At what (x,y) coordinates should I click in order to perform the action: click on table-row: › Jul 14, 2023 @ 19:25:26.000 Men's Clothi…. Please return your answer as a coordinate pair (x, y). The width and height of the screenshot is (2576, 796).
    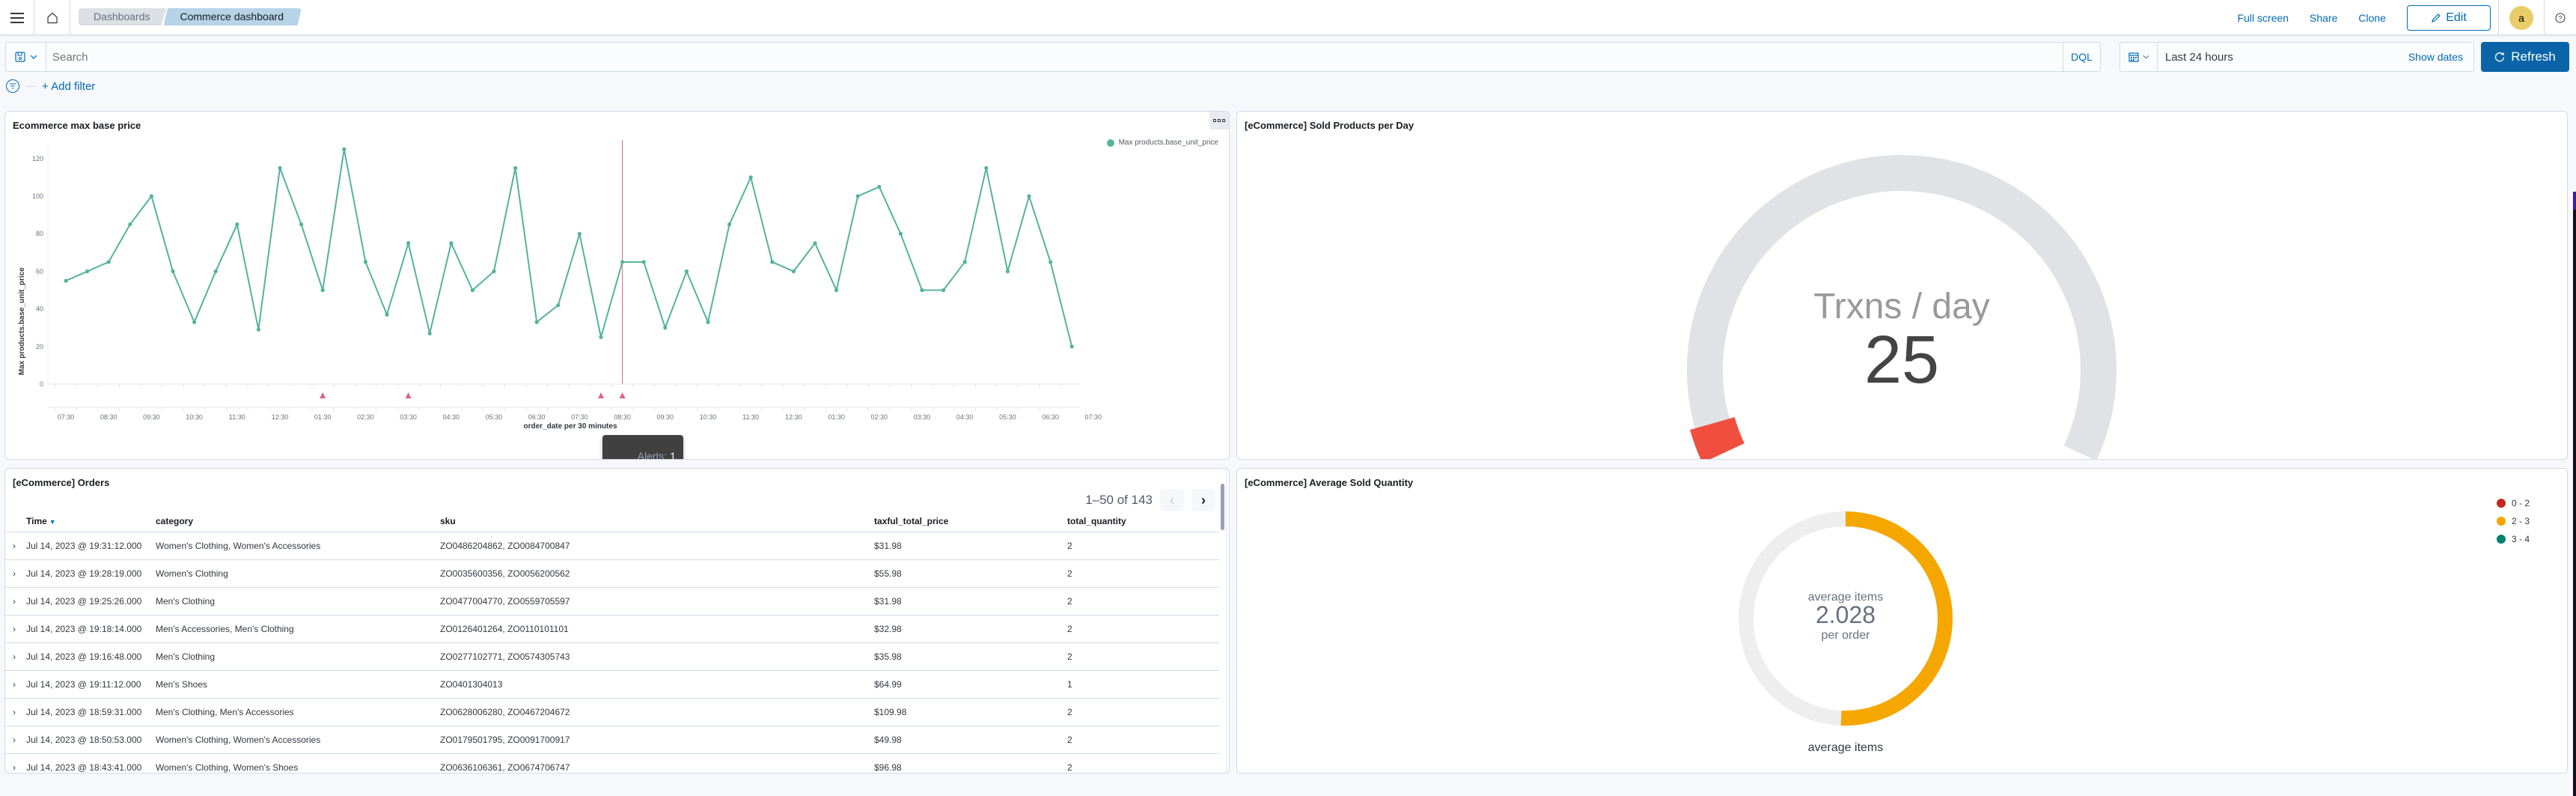
    Looking at the image, I should click on (612, 602).